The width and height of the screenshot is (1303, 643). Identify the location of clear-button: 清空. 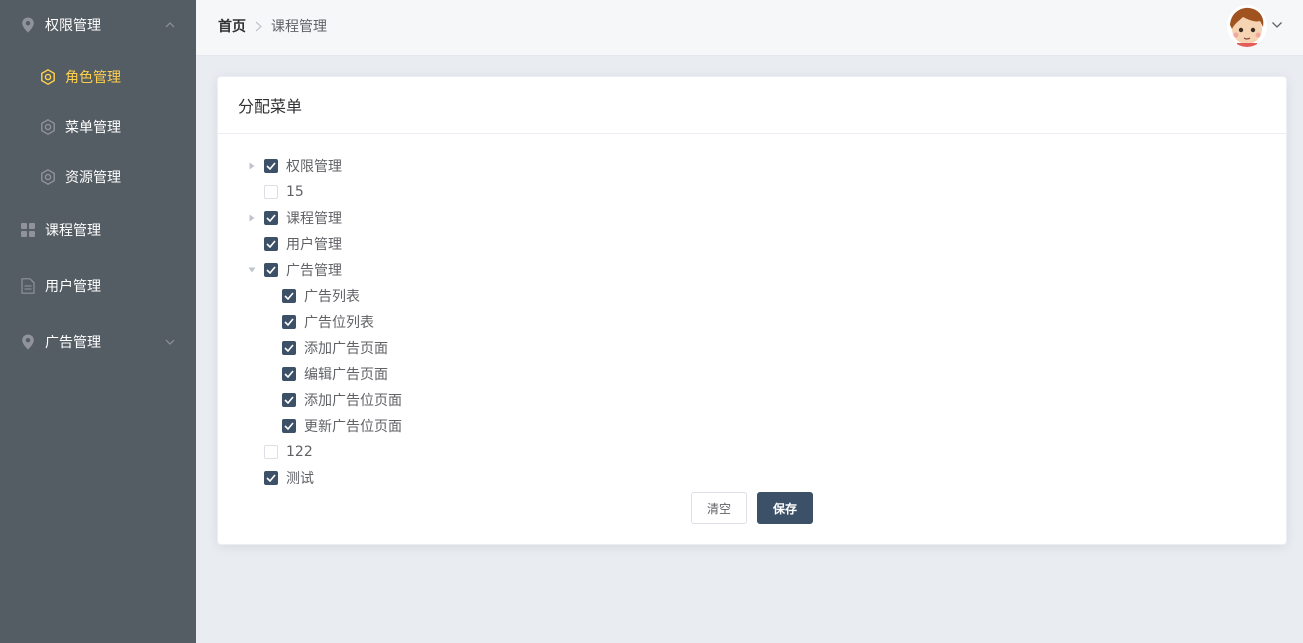
(719, 508).